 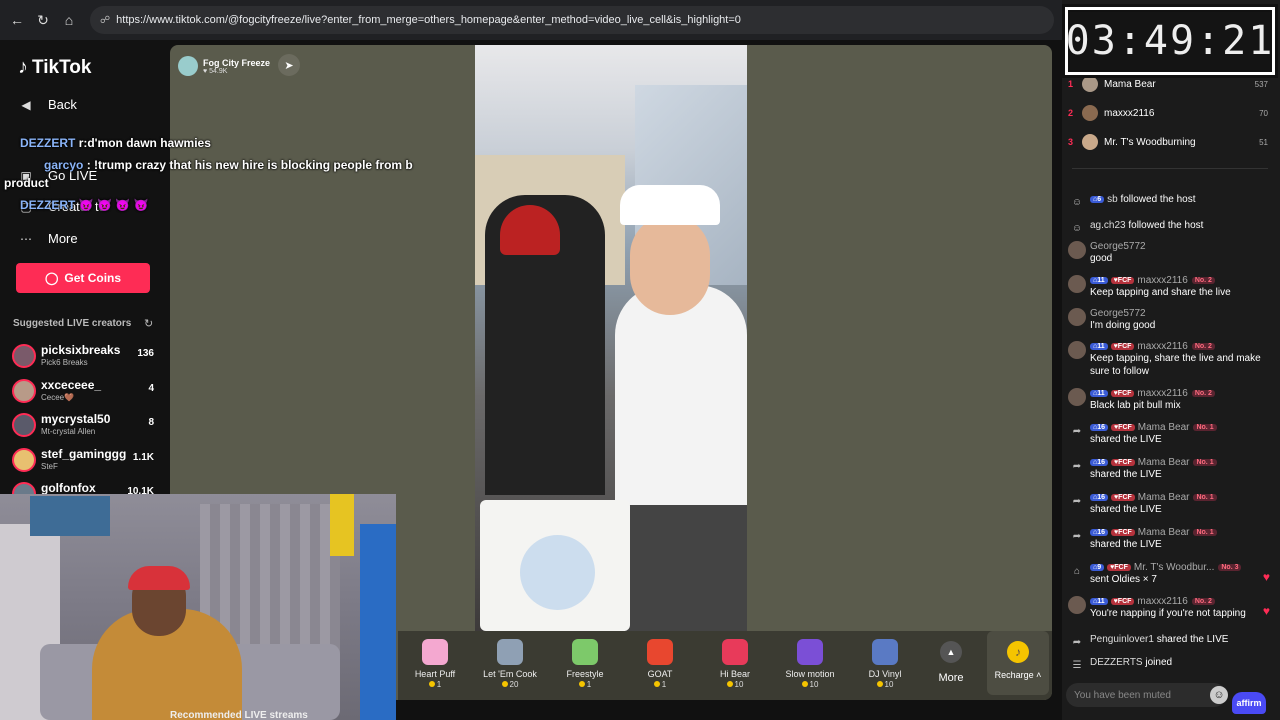 I want to click on suggested-creator: xxceceee_ Cecee🤎 4, so click(x=83, y=392).